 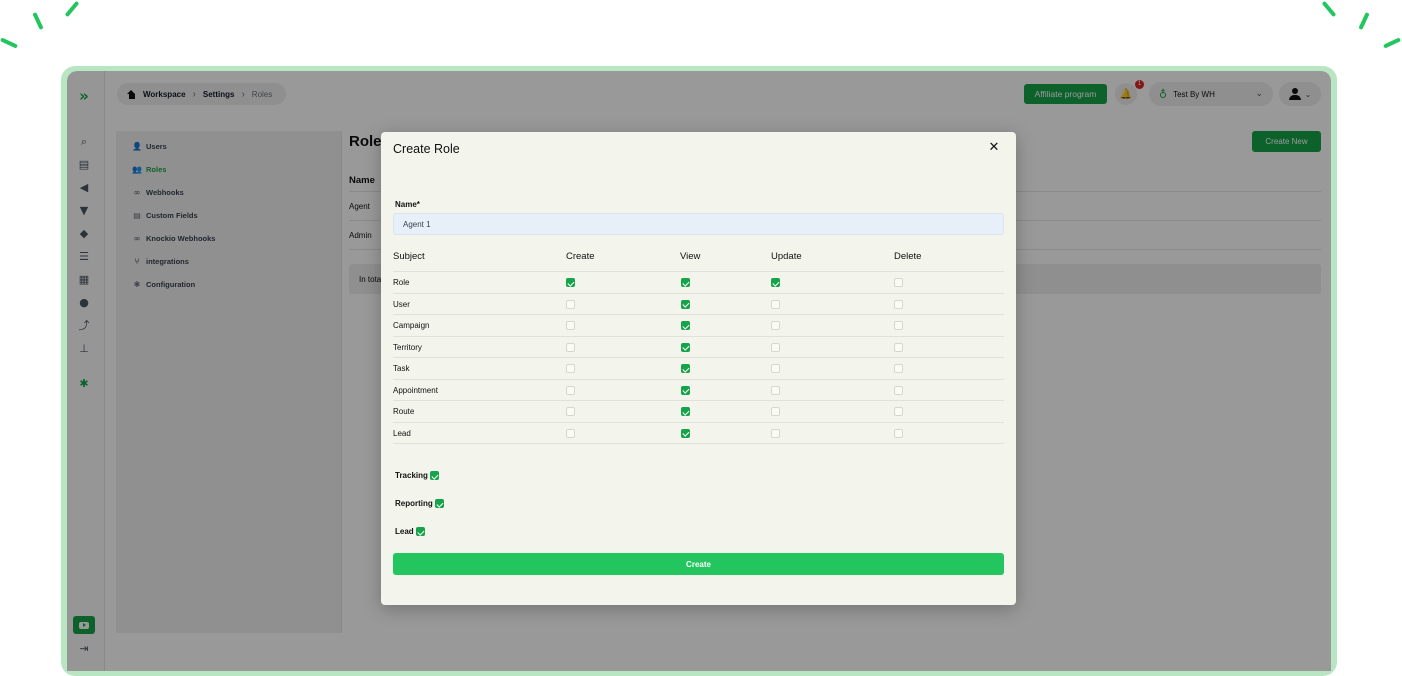 What do you see at coordinates (698, 304) in the screenshot?
I see `permission-row: User` at bounding box center [698, 304].